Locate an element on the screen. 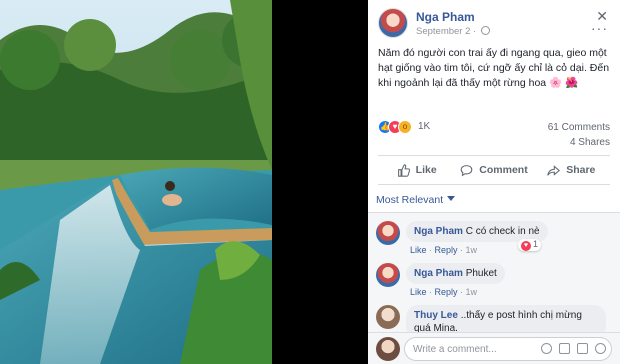 This screenshot has width=620, height=364. comment-filter: Most Relevant is located at coordinates (416, 200).